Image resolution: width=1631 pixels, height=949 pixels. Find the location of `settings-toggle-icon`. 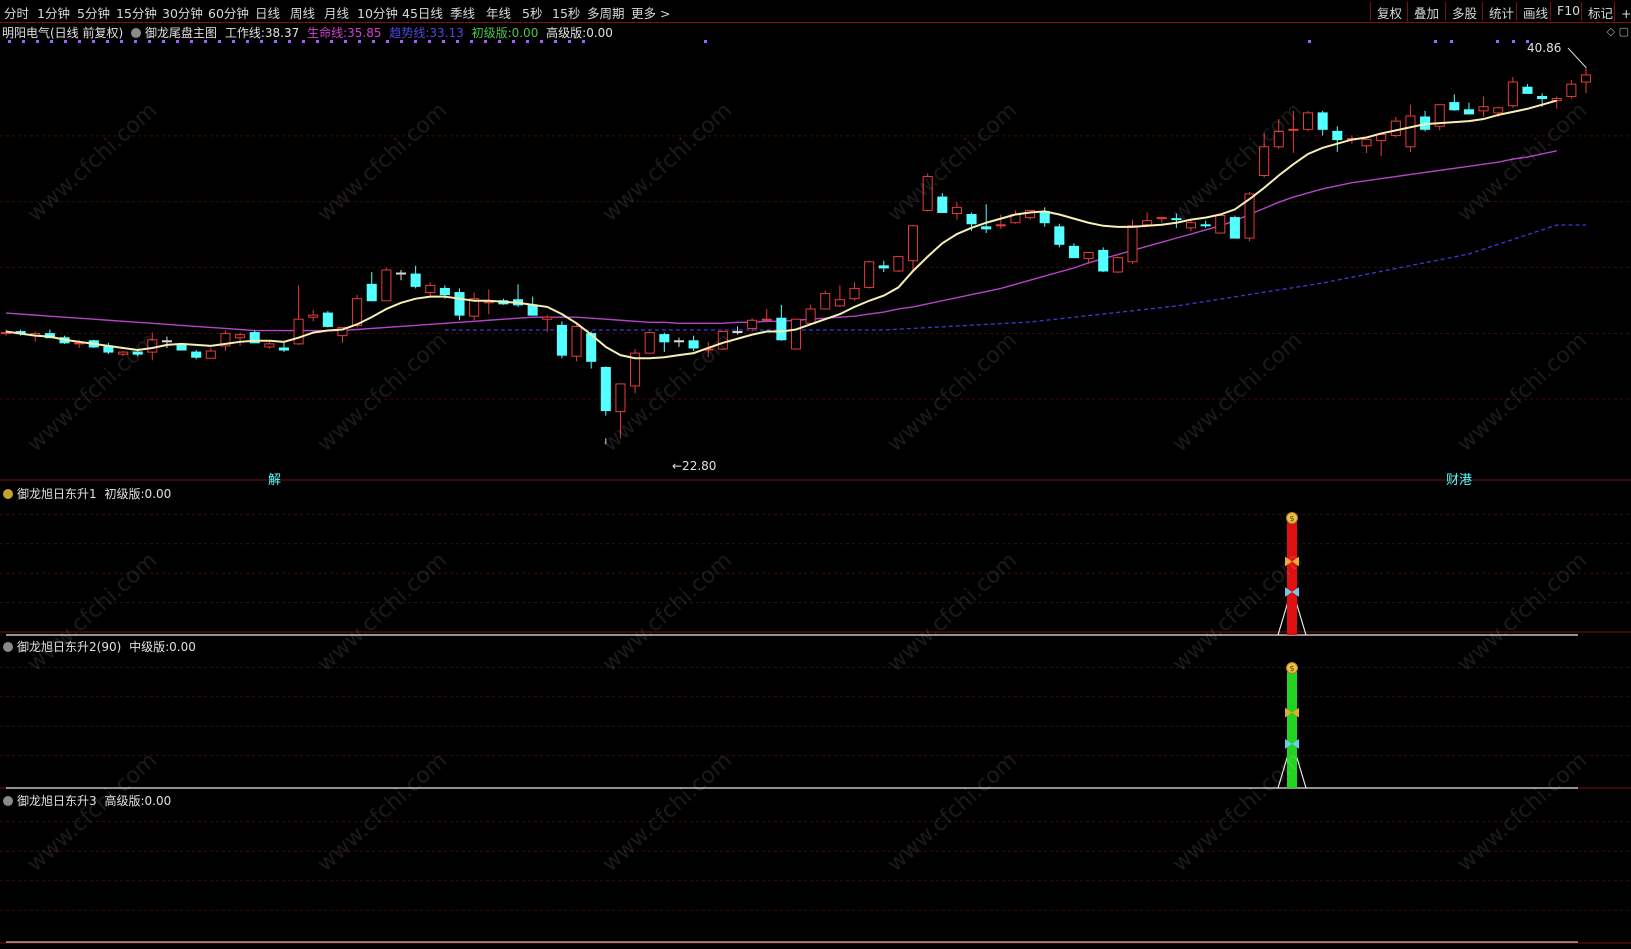

settings-toggle-icon is located at coordinates (136, 33).